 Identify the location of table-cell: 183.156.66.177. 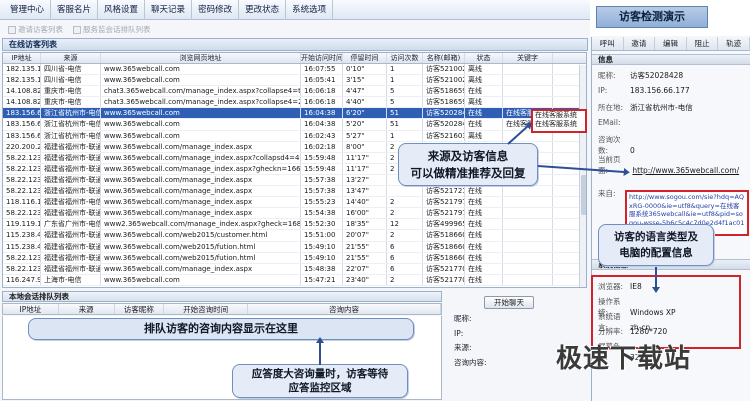
(22, 113).